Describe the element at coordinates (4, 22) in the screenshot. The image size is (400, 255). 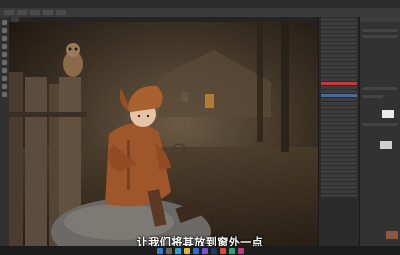
I see `move-tool-icon` at that location.